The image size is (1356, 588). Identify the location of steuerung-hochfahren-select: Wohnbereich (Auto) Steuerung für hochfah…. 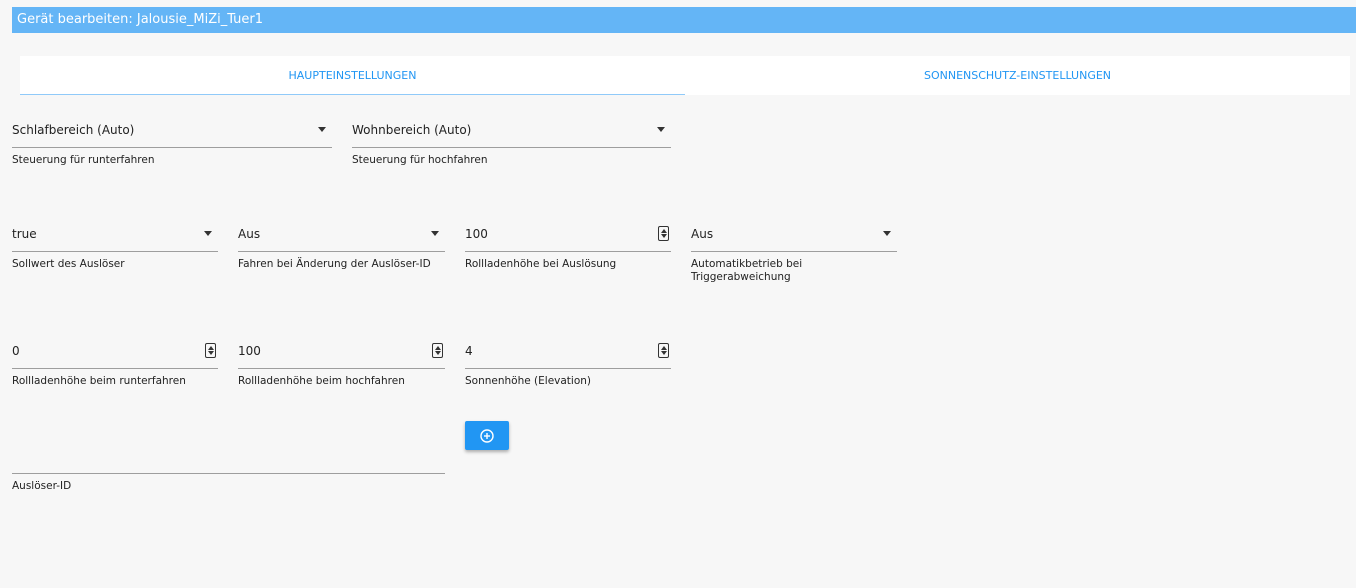
(511, 139).